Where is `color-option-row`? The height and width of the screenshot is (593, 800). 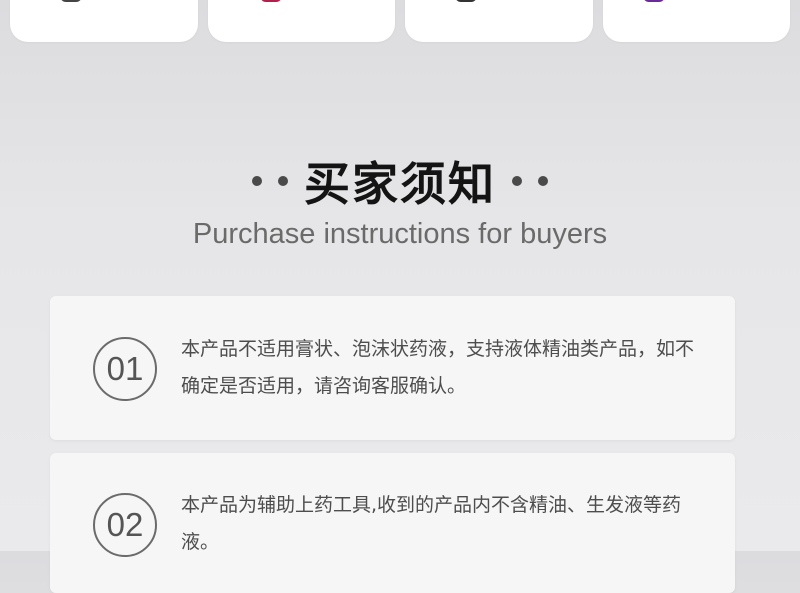
color-option-row is located at coordinates (400, 21).